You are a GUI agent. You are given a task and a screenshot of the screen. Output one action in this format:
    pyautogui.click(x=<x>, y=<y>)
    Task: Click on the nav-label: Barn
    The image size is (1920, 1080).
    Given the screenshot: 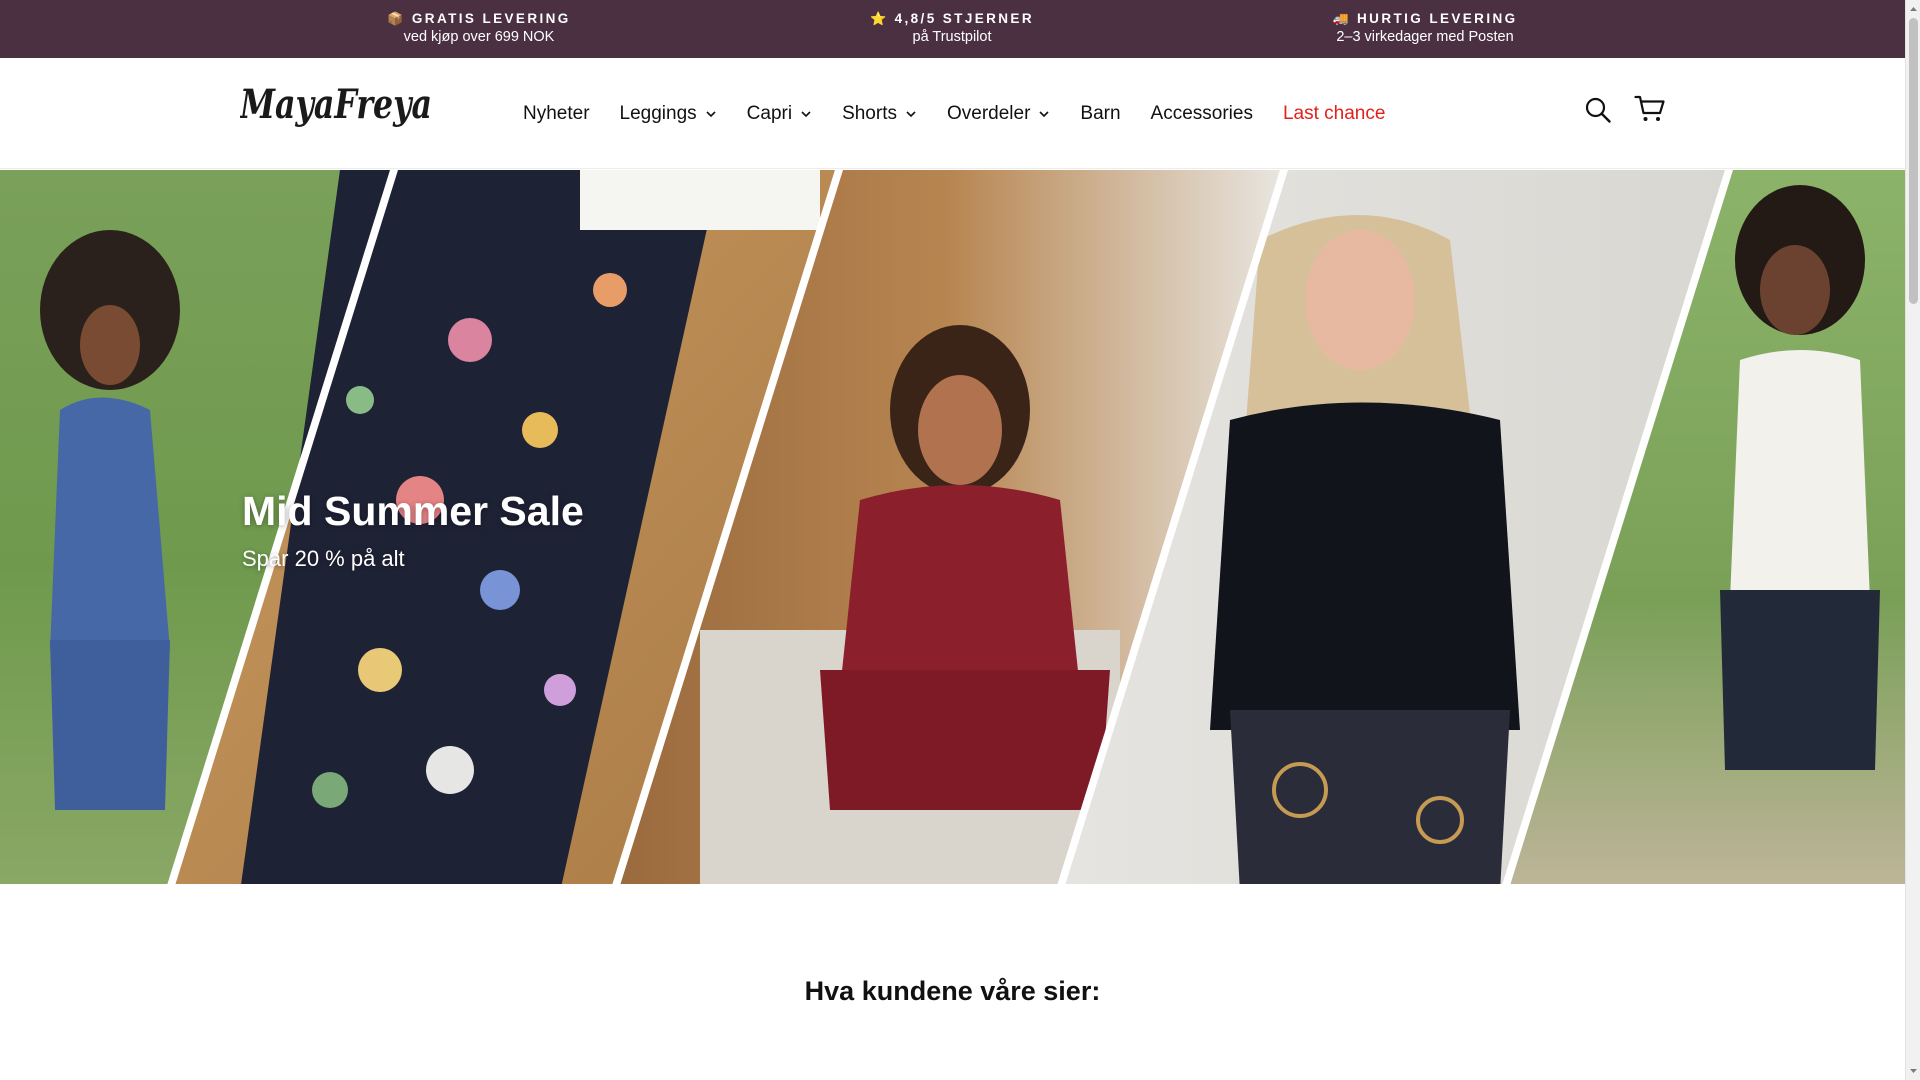 What is the action you would take?
    pyautogui.click(x=1100, y=113)
    